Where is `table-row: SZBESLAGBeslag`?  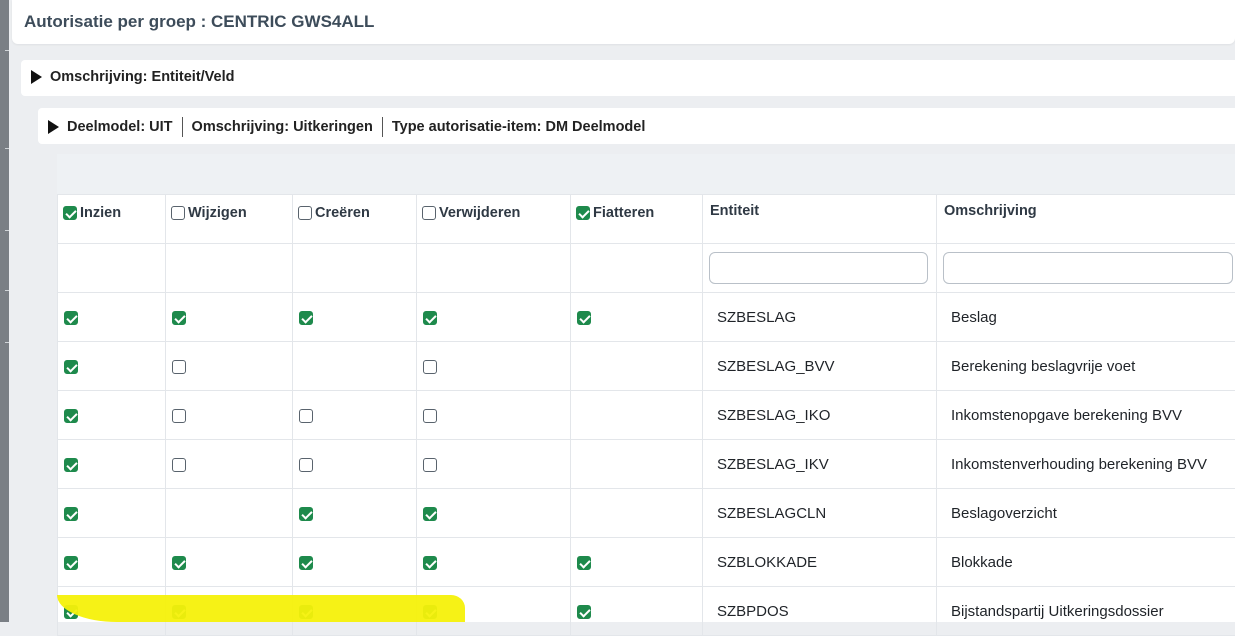
table-row: SZBESLAGBeslag is located at coordinates (646, 317).